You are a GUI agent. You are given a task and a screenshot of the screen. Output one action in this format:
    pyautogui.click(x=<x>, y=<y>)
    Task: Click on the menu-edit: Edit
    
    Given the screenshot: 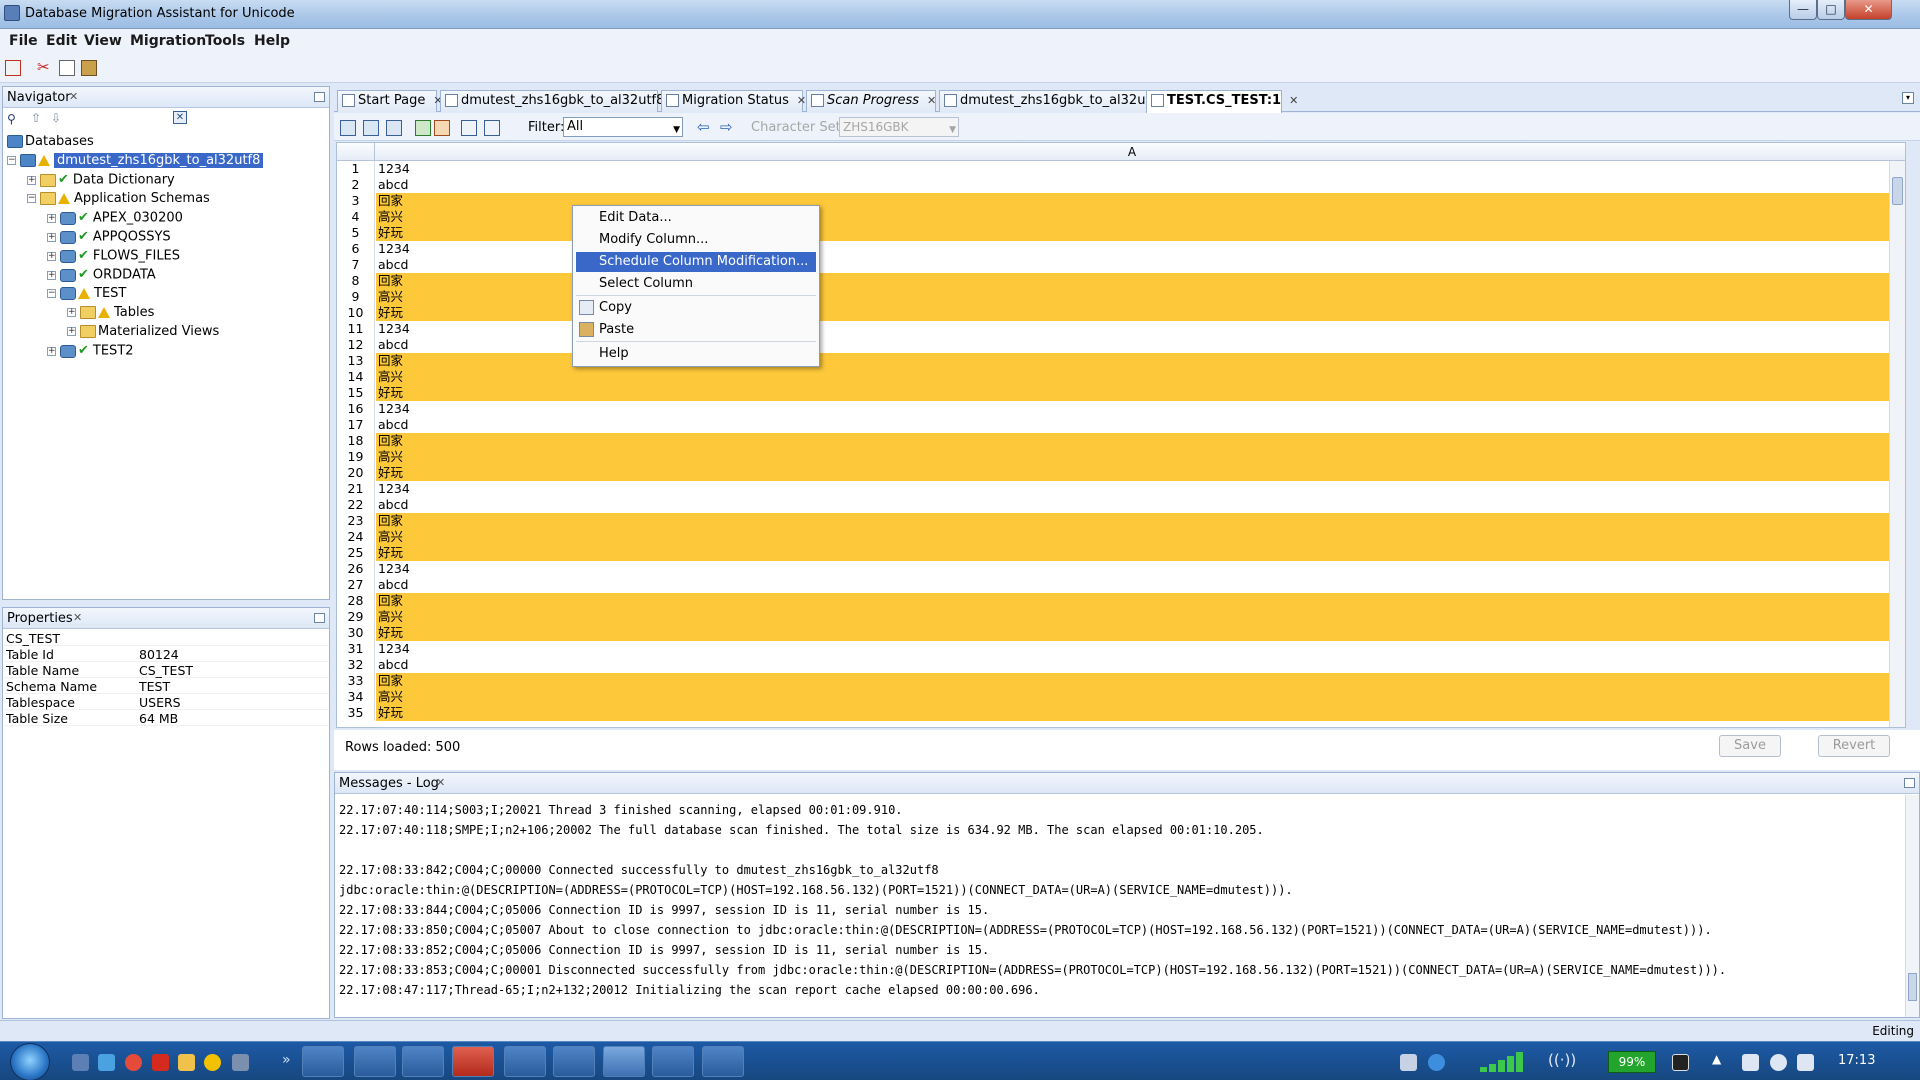 What is the action you would take?
    pyautogui.click(x=61, y=41)
    